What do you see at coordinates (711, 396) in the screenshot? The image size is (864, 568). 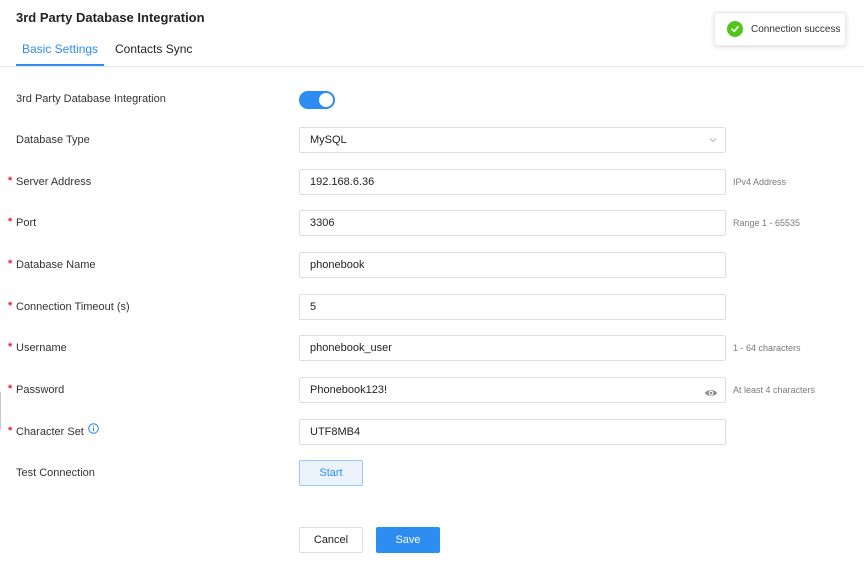 I see `eye-icon` at bounding box center [711, 396].